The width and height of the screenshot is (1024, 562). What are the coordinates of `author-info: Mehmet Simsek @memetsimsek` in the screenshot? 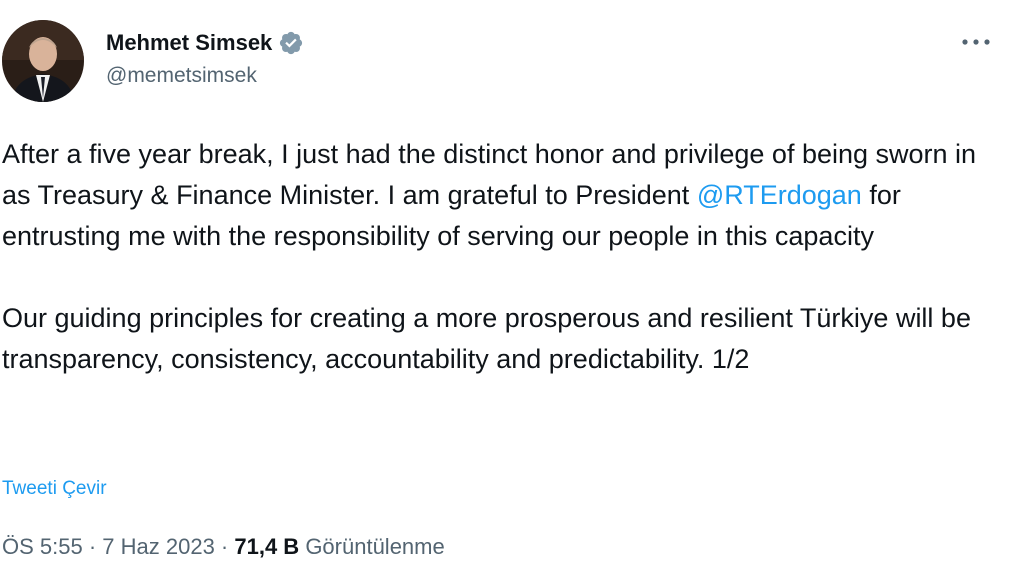 It's located at (205, 58).